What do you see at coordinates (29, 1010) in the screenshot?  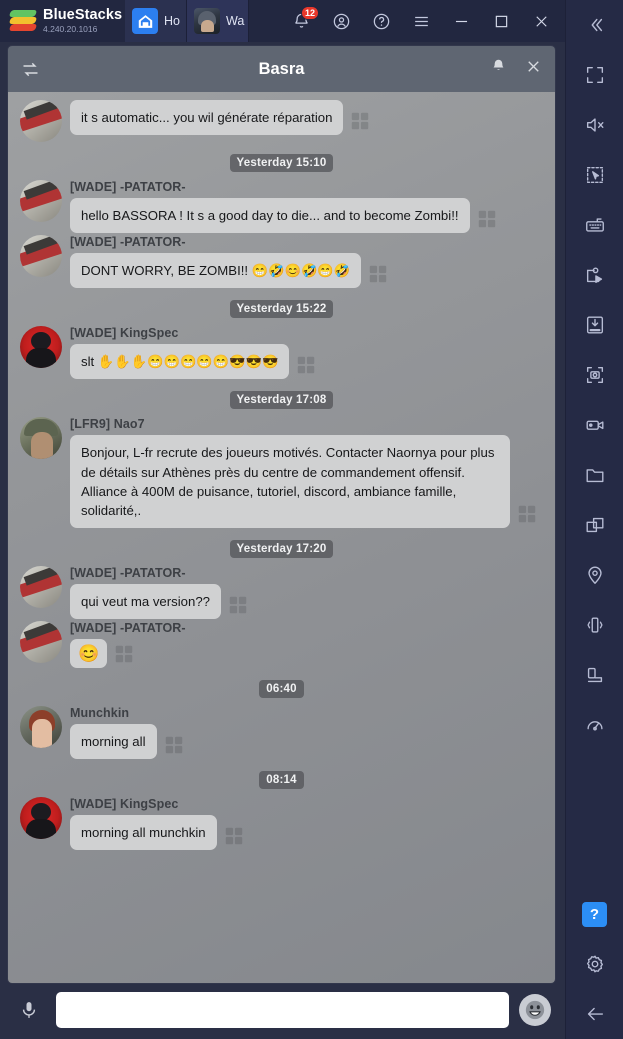 I see `microphone-icon` at bounding box center [29, 1010].